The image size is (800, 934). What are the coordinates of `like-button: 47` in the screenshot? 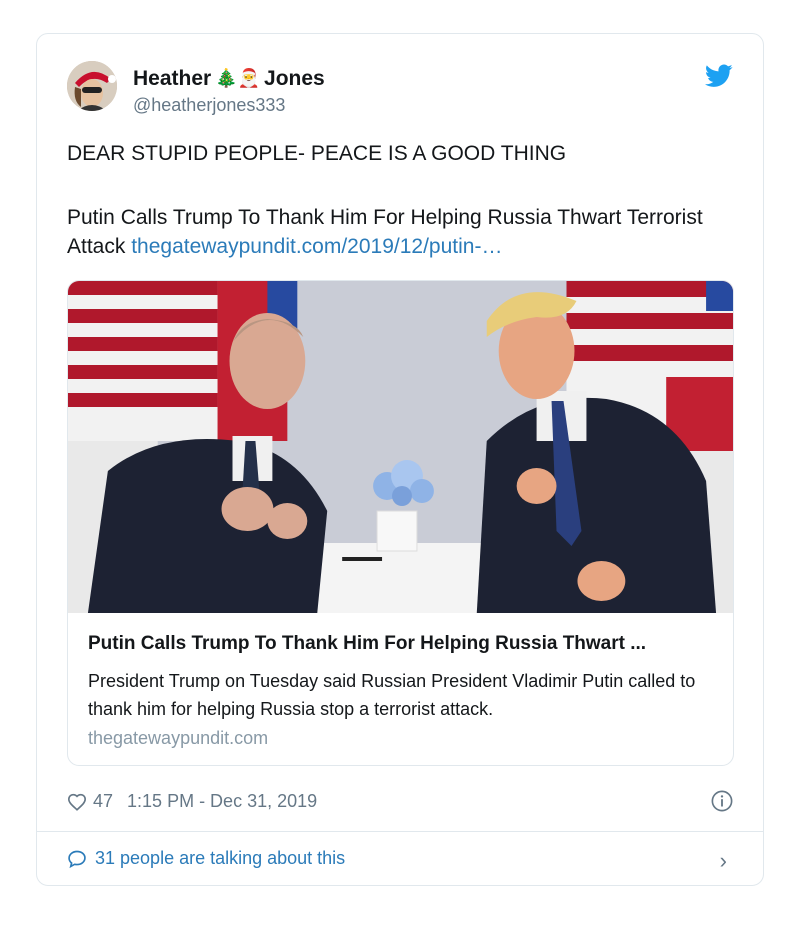 It's located at (90, 801).